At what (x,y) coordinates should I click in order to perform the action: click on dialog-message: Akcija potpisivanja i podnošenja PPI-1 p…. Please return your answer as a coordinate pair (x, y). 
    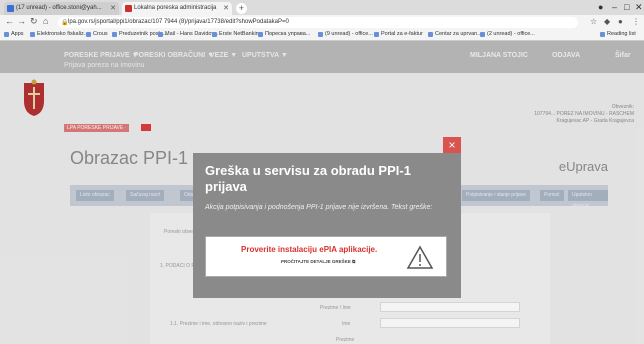
    Looking at the image, I should click on (319, 207).